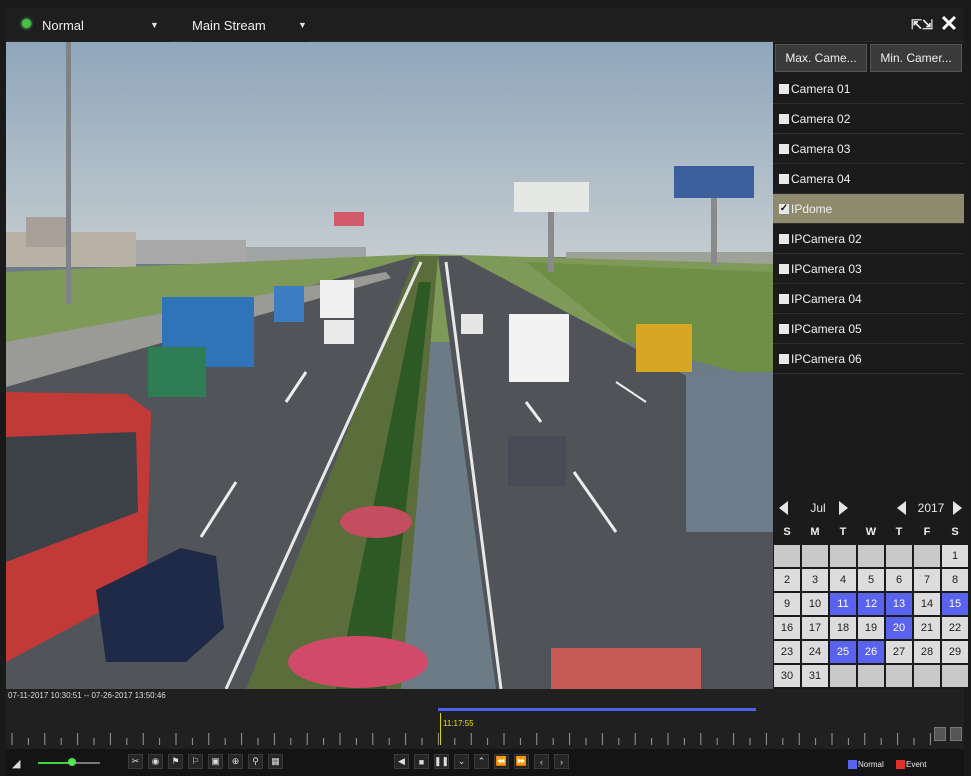  What do you see at coordinates (787, 676) in the screenshot?
I see `calendar-day: 30` at bounding box center [787, 676].